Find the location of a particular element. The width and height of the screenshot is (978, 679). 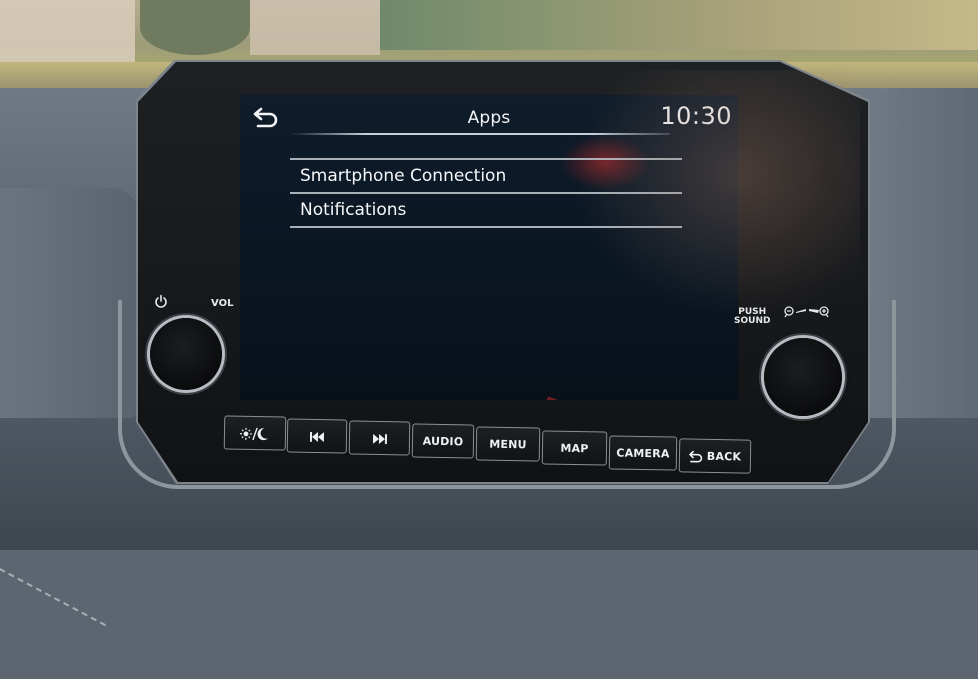

vol-label: VOL is located at coordinates (222, 304).